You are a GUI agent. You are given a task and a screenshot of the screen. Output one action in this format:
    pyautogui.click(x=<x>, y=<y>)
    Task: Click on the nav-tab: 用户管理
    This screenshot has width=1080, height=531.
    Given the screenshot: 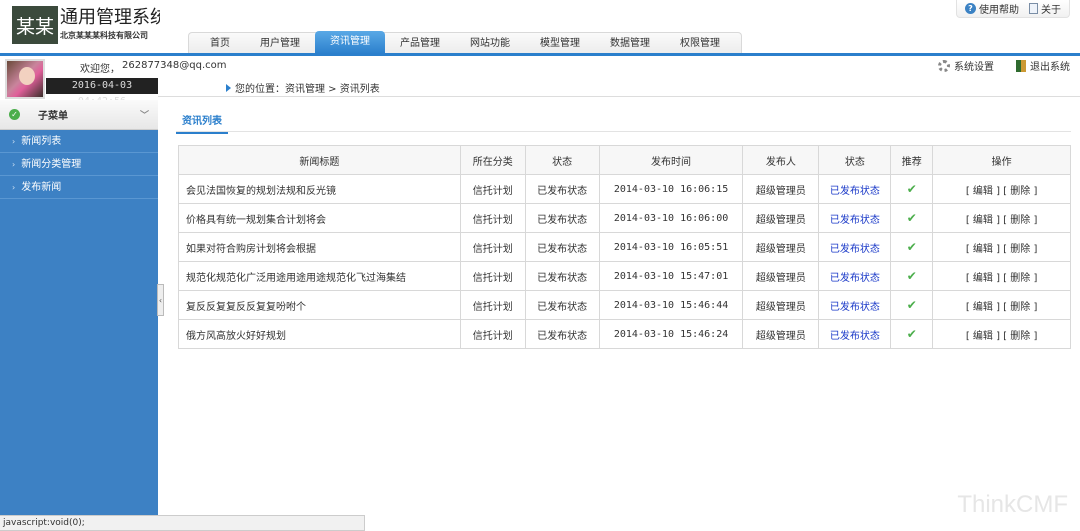 What is the action you would take?
    pyautogui.click(x=280, y=43)
    